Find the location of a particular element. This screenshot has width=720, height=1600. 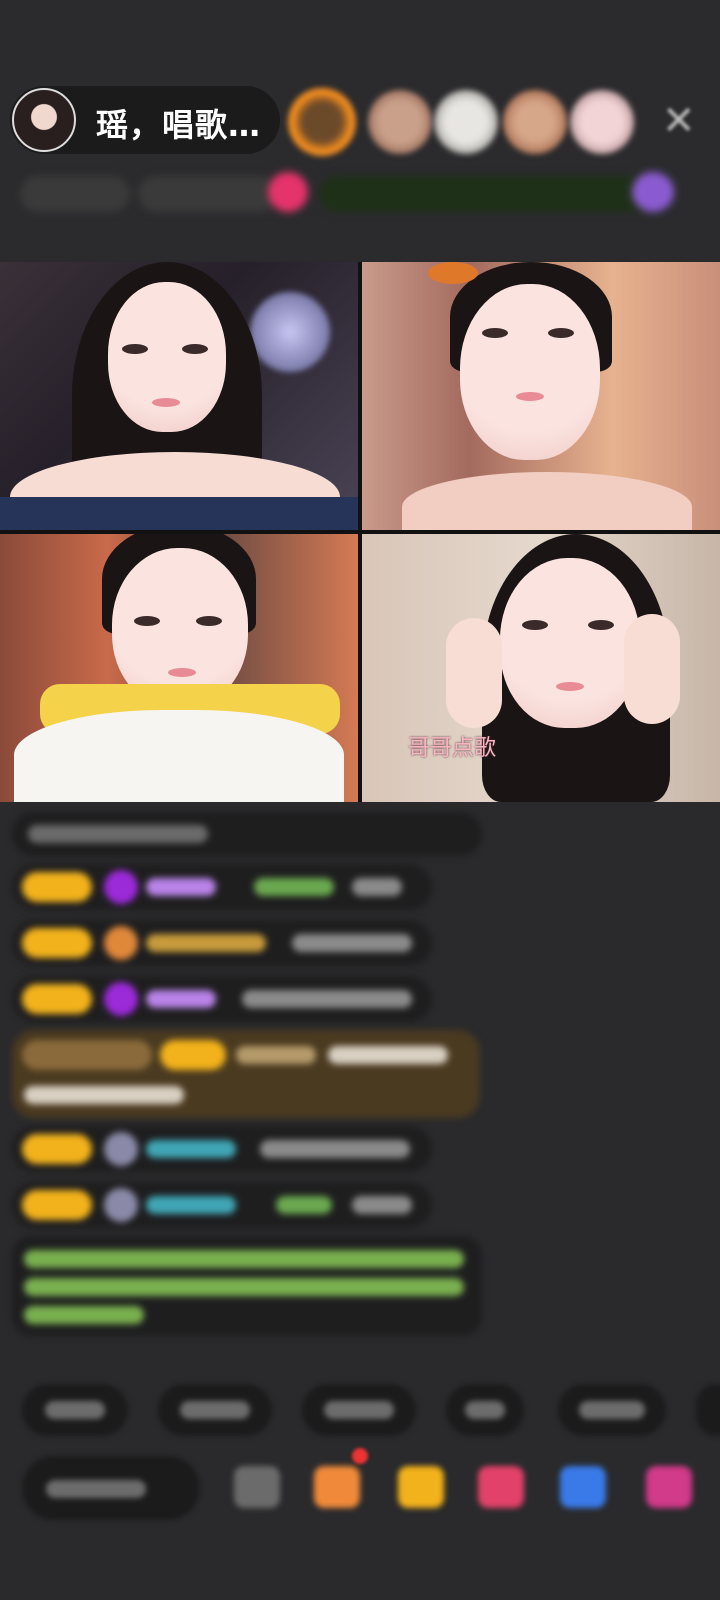

top-viewer-avatar is located at coordinates (322, 122).